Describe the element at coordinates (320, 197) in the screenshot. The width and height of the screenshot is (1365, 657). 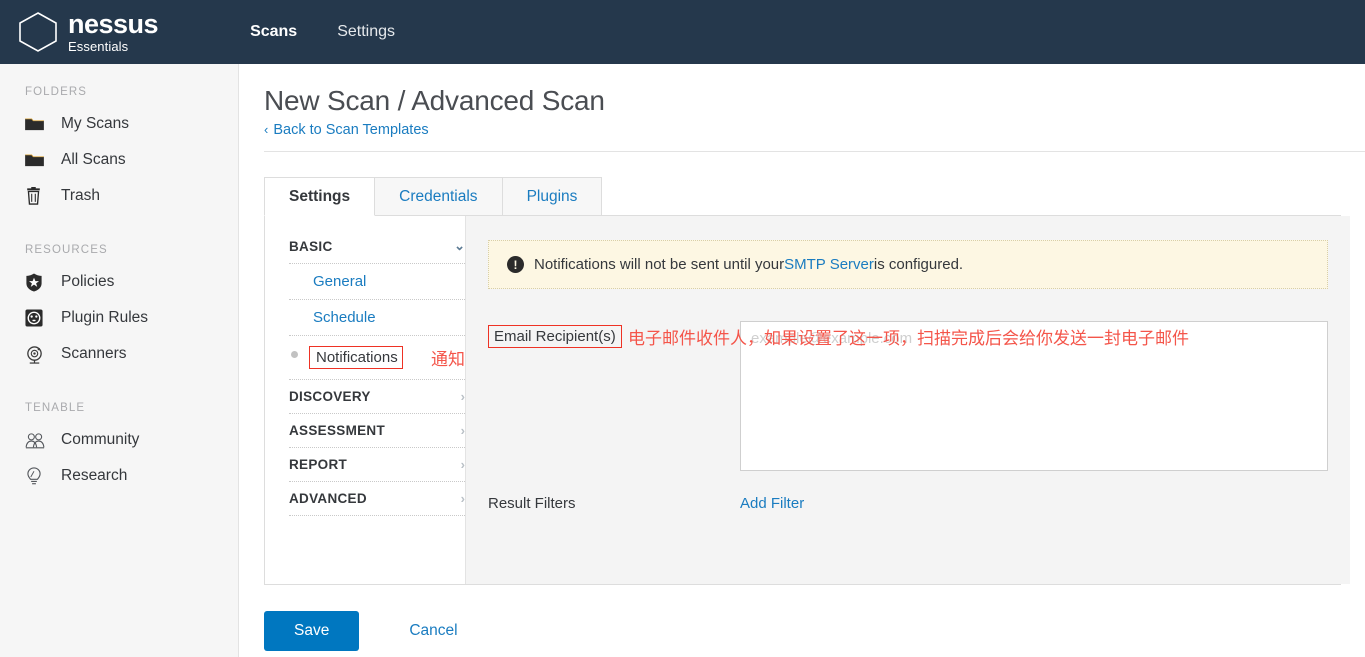
I see `tab-settings: Settings` at that location.